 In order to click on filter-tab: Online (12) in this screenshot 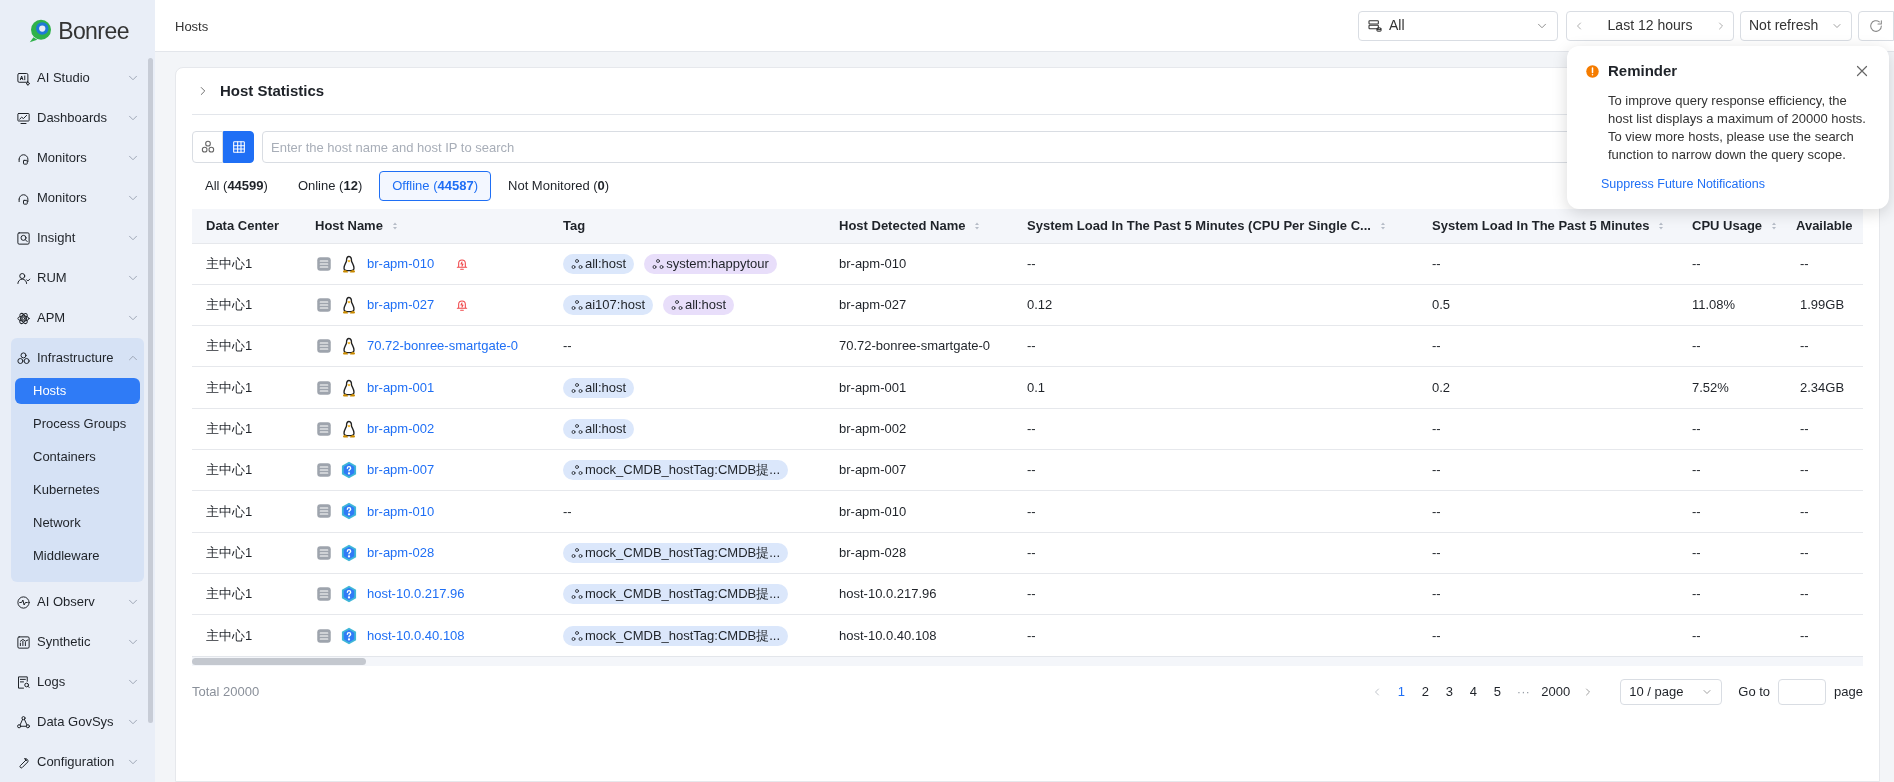, I will do `click(330, 186)`.